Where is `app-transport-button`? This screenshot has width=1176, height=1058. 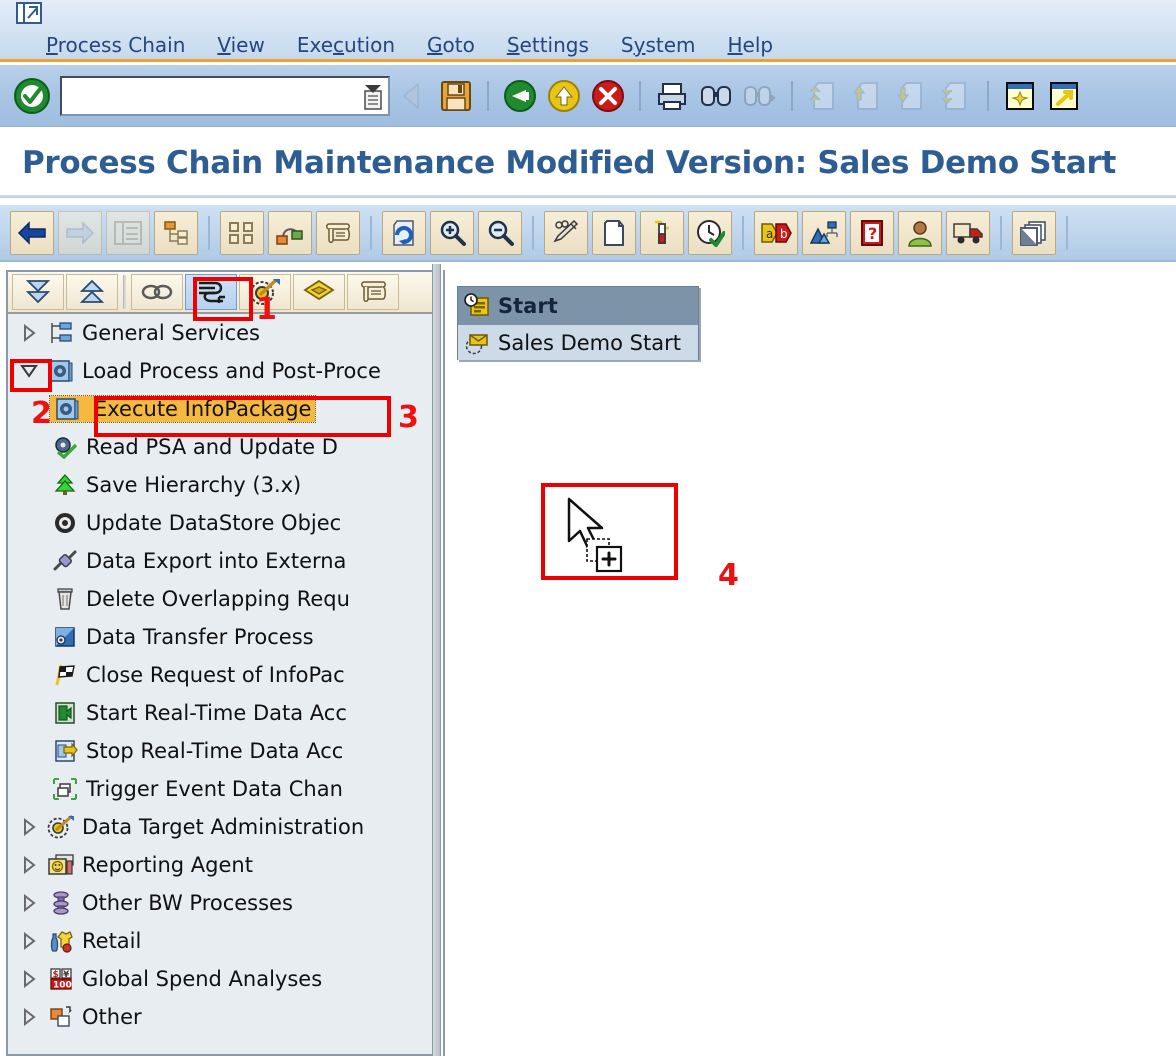
app-transport-button is located at coordinates (968, 232).